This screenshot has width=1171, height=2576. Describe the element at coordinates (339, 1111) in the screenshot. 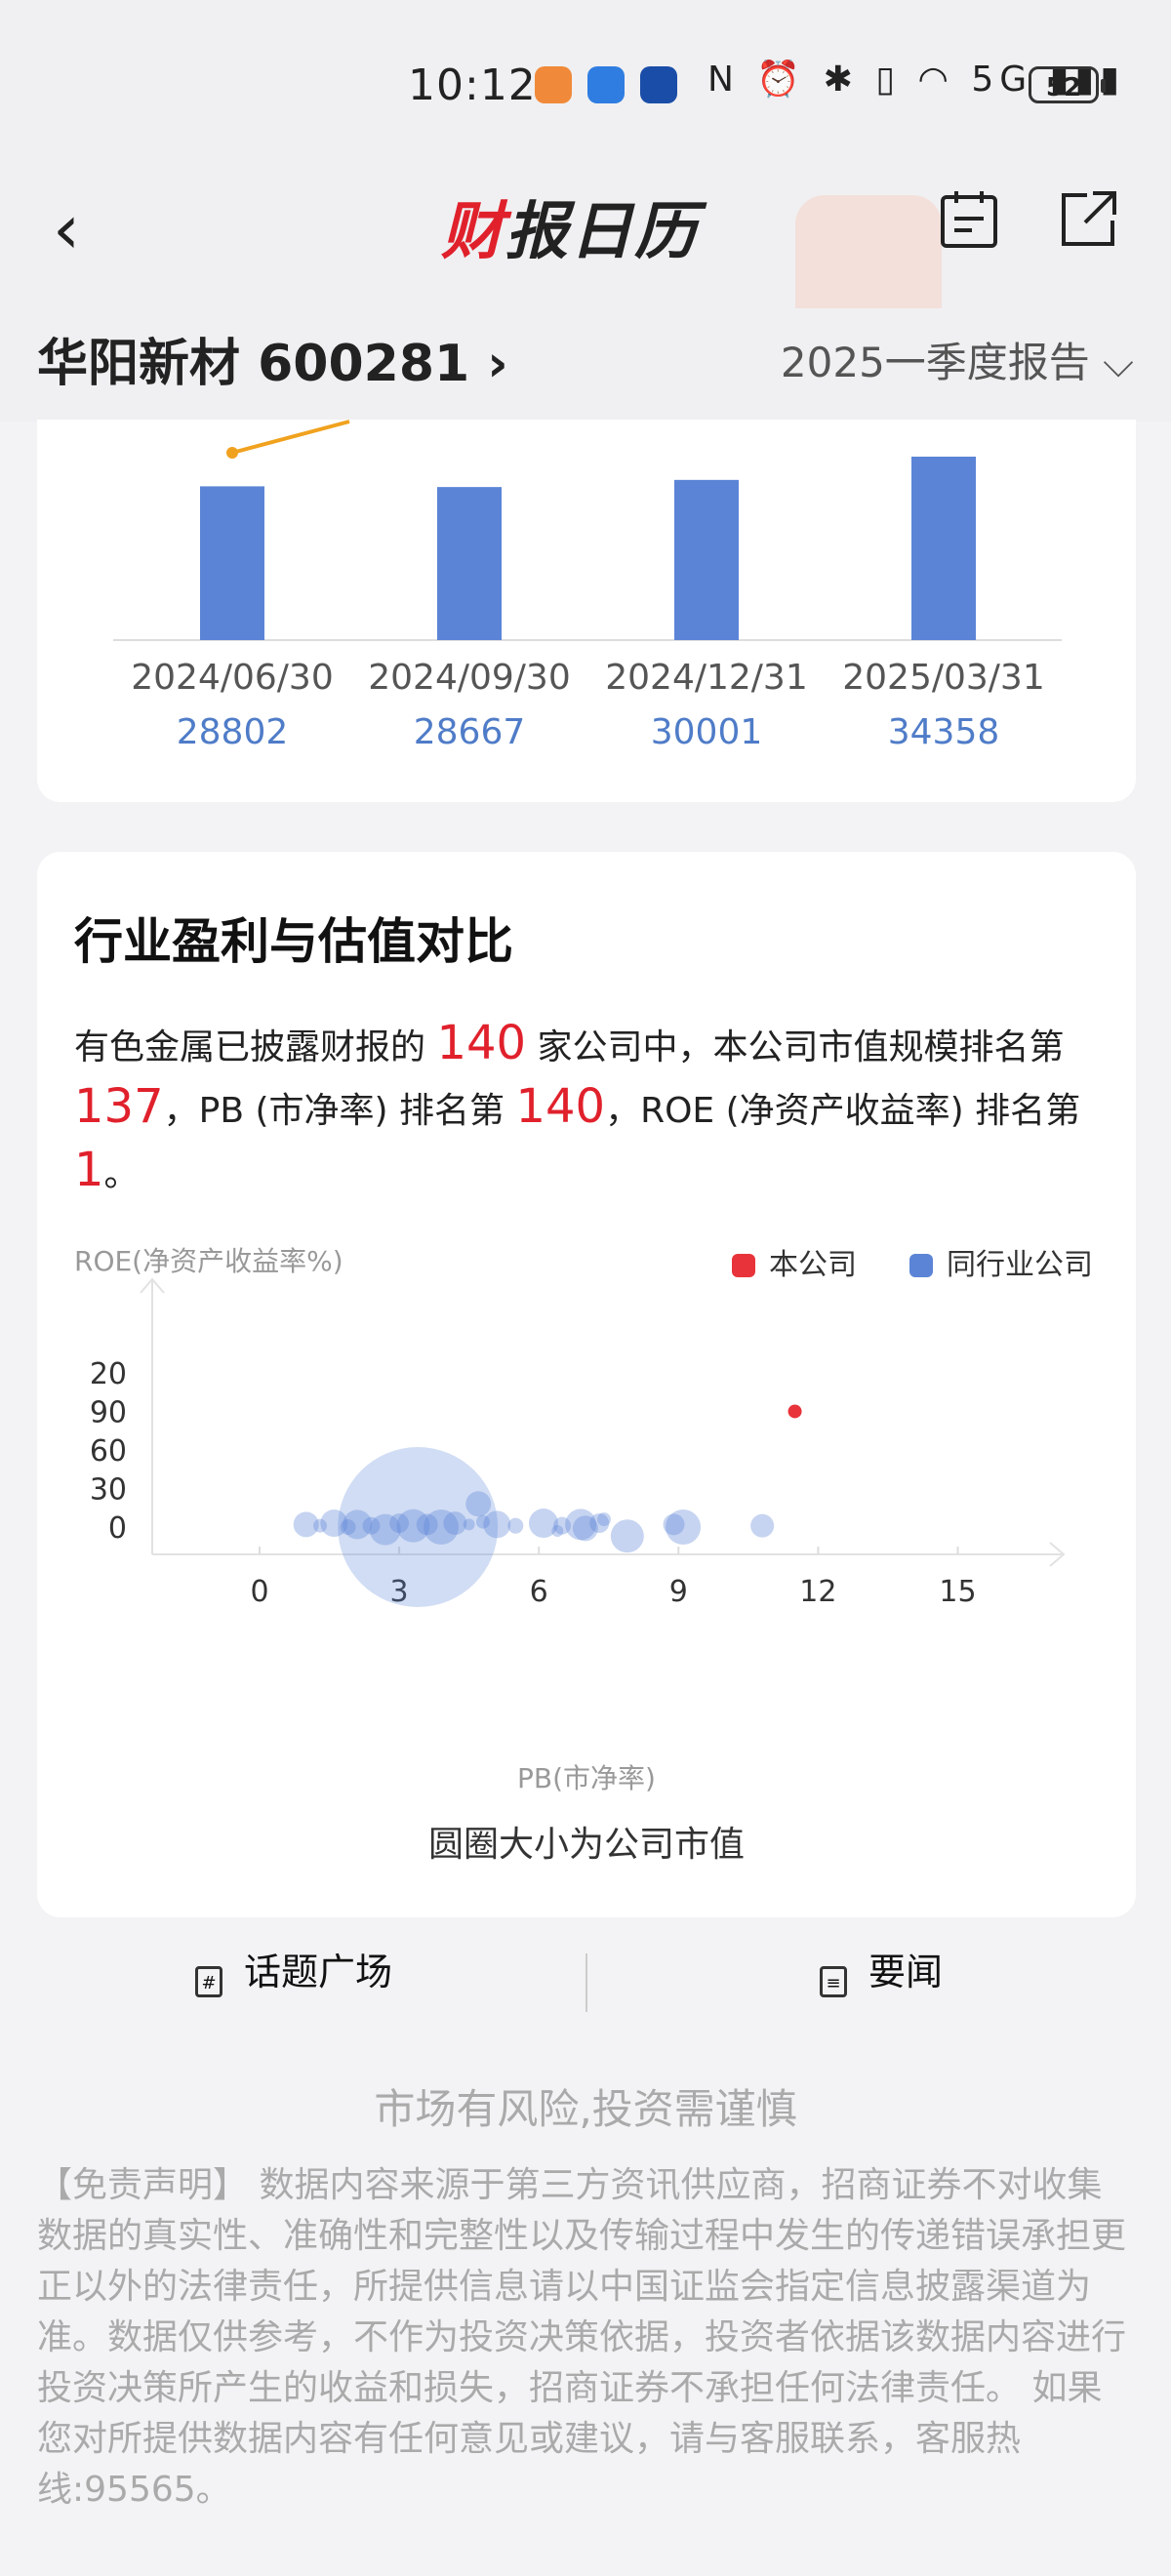

I see `desc-text: ，PB (市净率) 排名第` at that location.